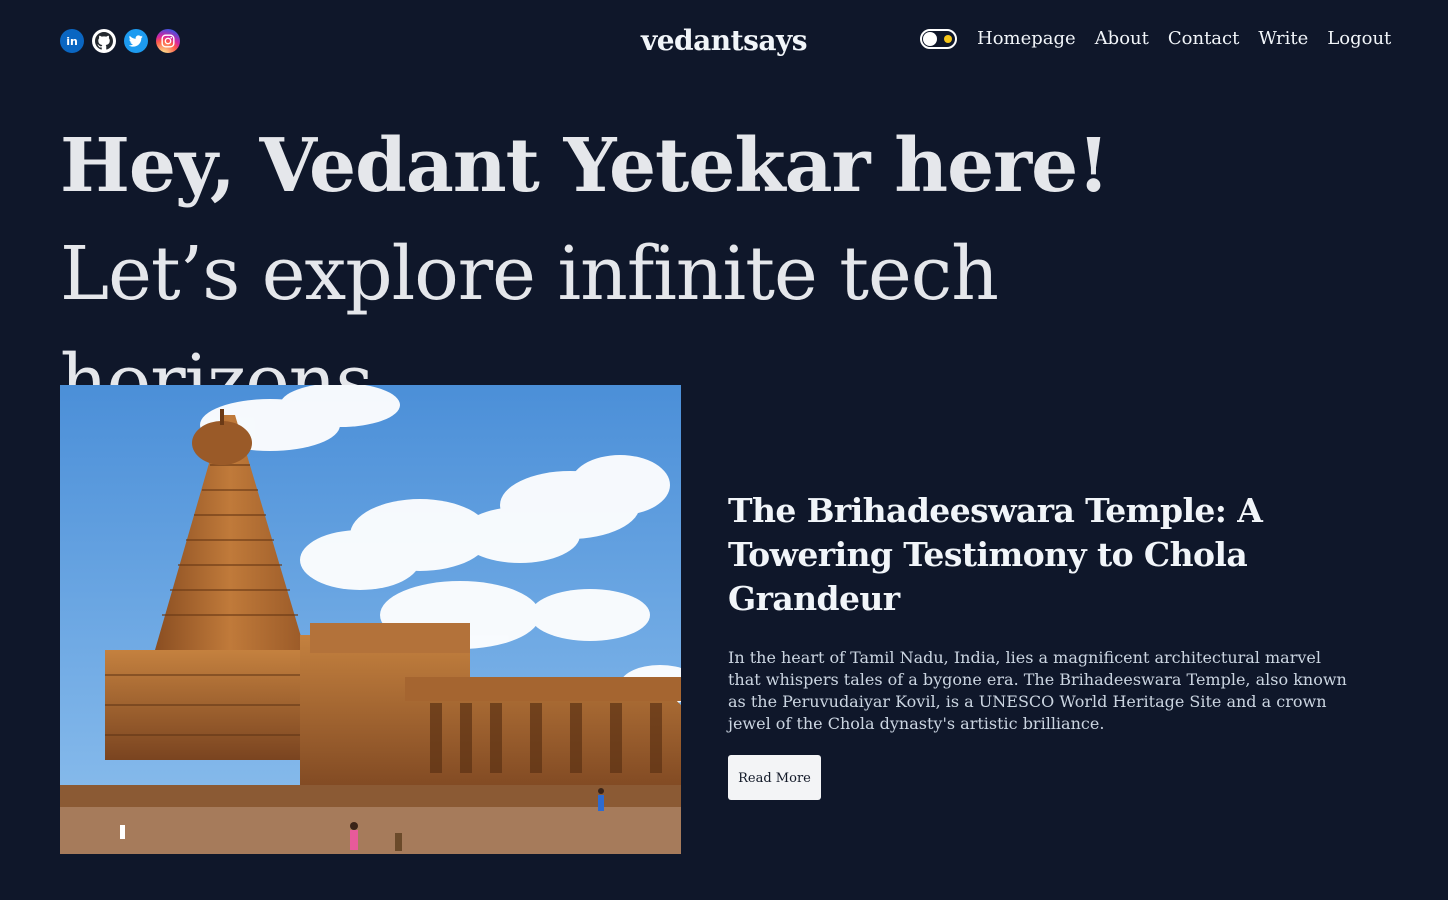 The width and height of the screenshot is (1448, 900). I want to click on linkedin-icon: in, so click(72, 41).